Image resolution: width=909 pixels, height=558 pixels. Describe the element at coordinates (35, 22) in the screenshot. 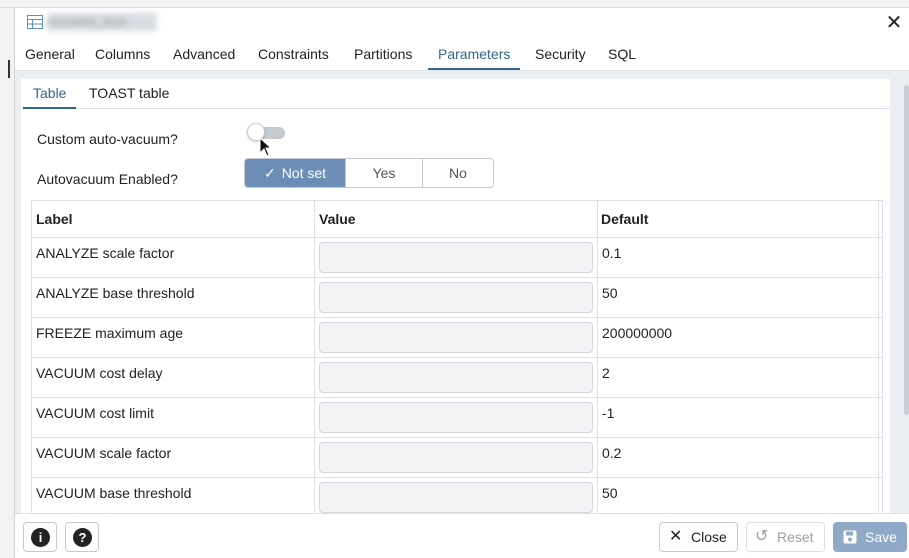

I see `table-icon` at that location.